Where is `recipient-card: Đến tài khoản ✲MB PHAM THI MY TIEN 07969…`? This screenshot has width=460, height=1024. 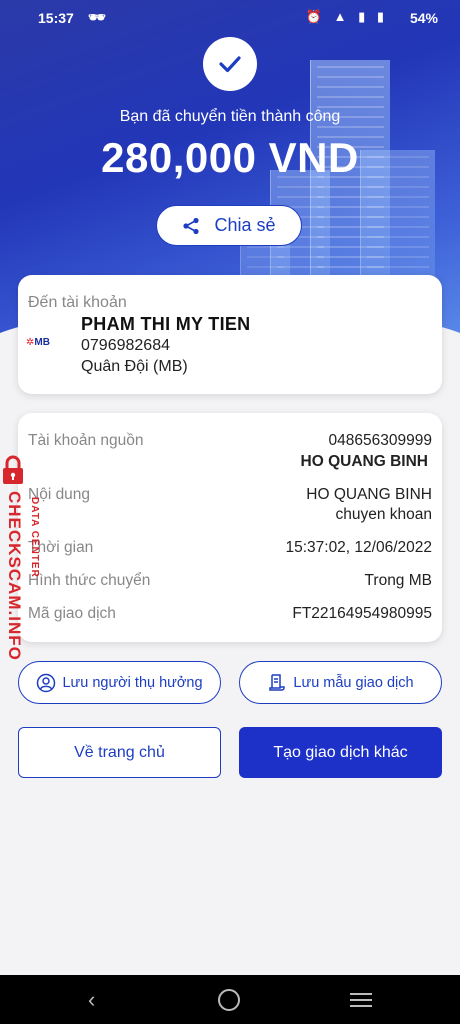
recipient-card: Đến tài khoản ✲MB PHAM THI MY TIEN 07969… is located at coordinates (230, 334).